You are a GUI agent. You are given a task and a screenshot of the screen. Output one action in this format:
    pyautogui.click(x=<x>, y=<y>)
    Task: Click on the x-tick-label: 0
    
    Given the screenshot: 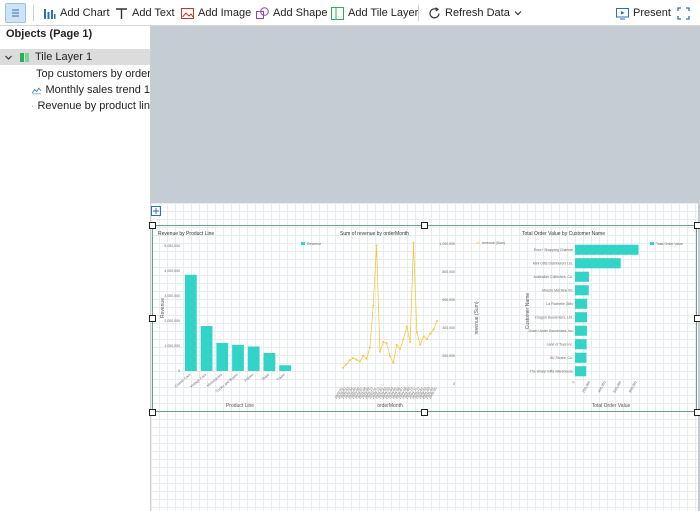 What is the action you would take?
    pyautogui.click(x=573, y=382)
    